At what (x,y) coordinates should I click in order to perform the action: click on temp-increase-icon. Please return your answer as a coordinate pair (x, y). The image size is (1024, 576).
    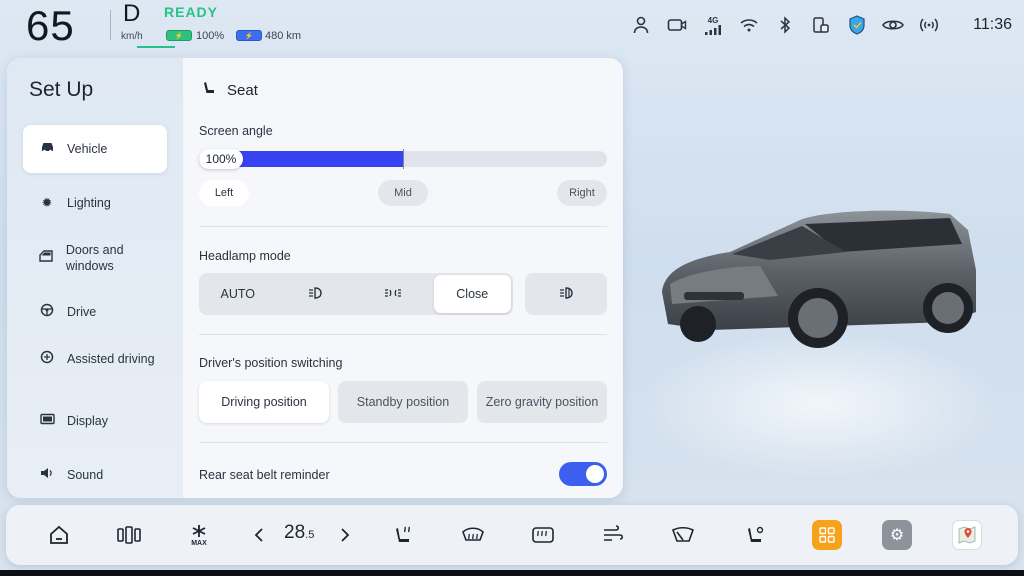
    Looking at the image, I should click on (345, 535).